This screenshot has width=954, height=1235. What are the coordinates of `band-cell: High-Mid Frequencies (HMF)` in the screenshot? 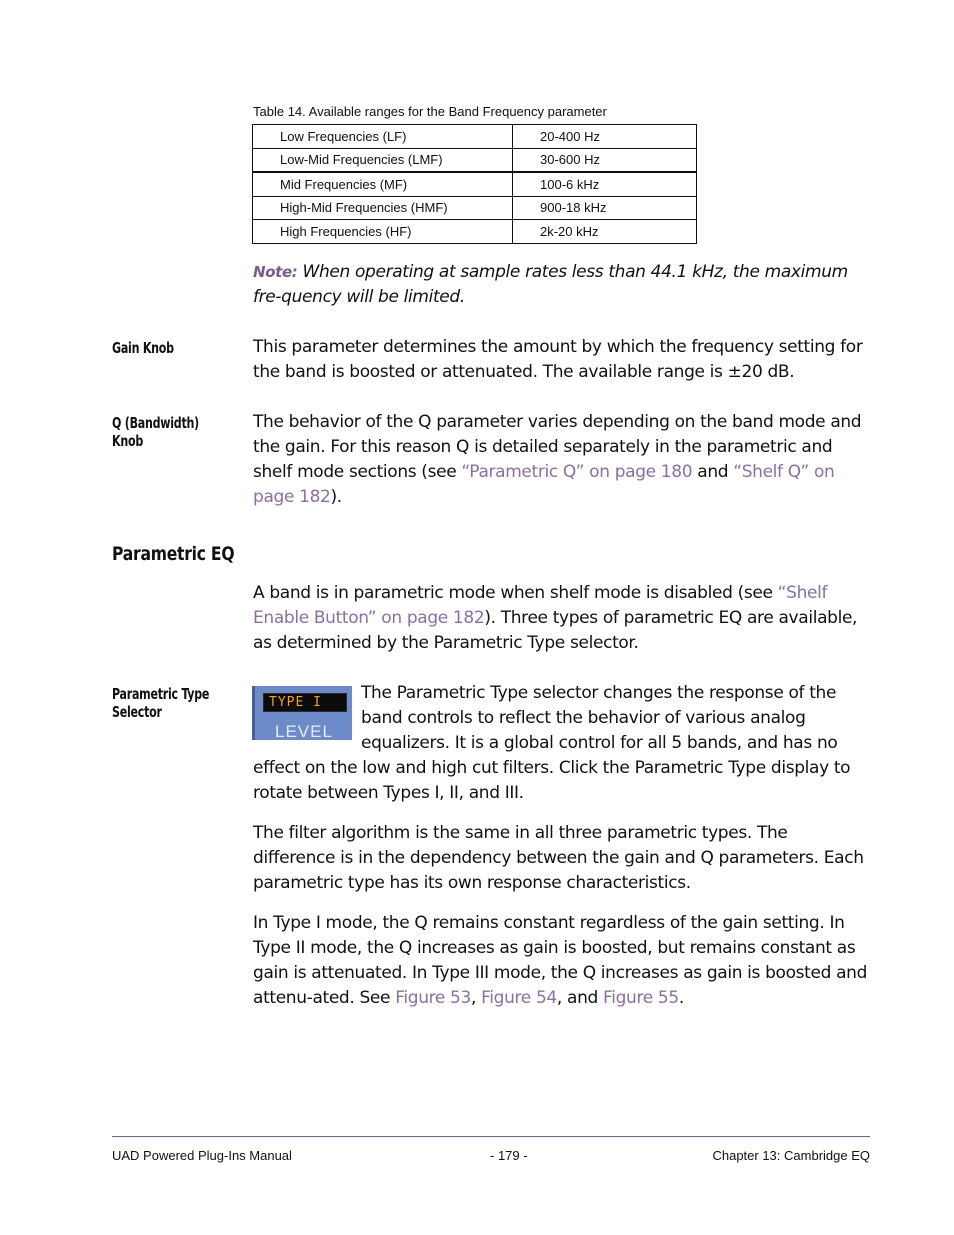 It's located at (382, 207).